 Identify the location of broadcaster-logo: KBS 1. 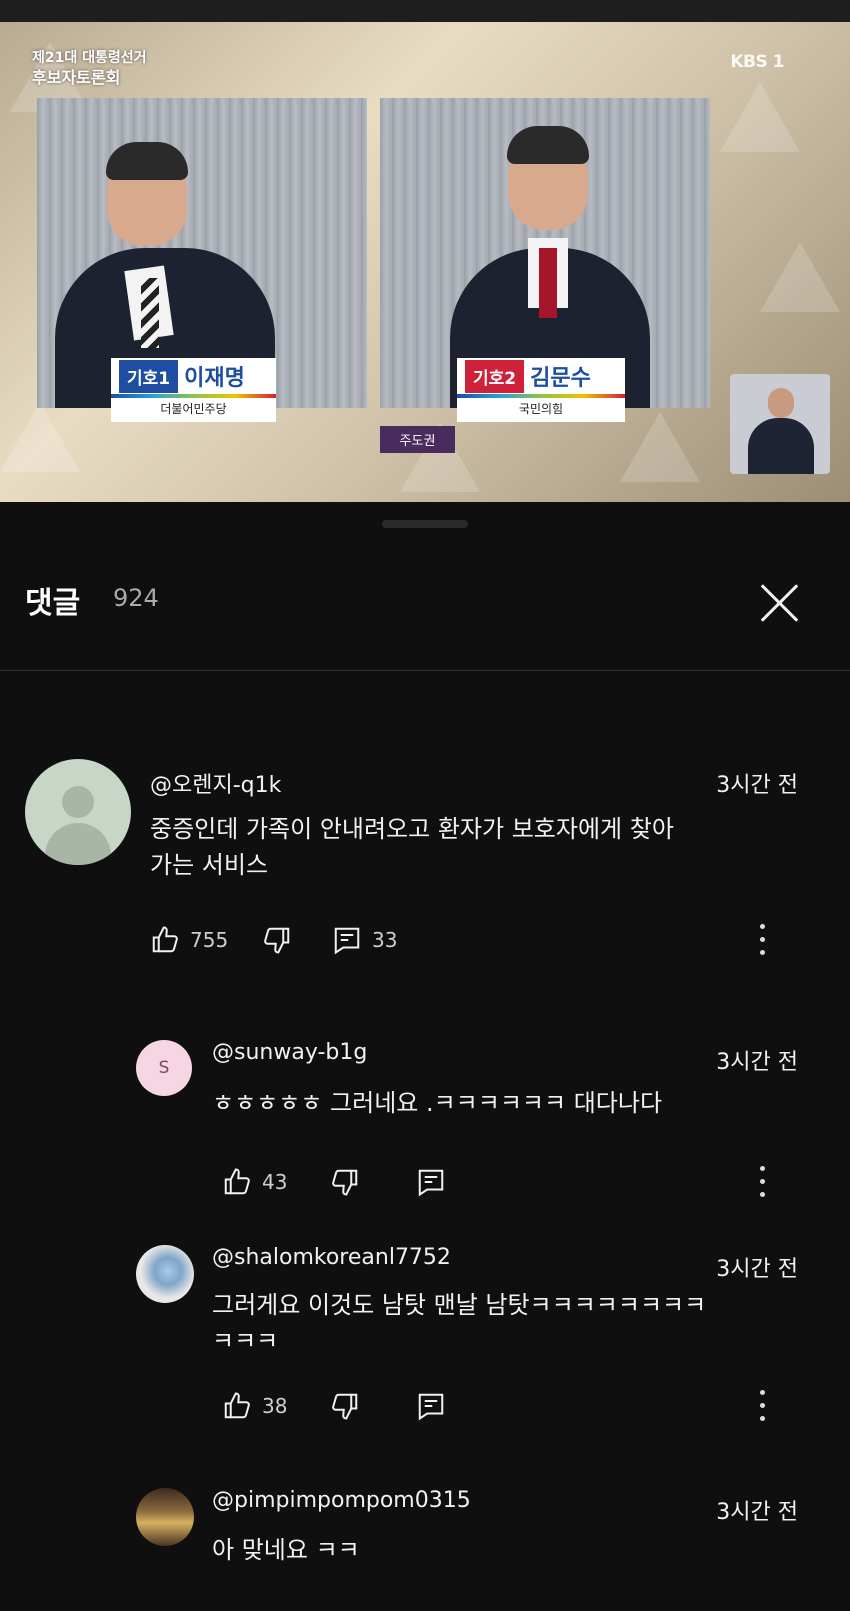
(757, 62).